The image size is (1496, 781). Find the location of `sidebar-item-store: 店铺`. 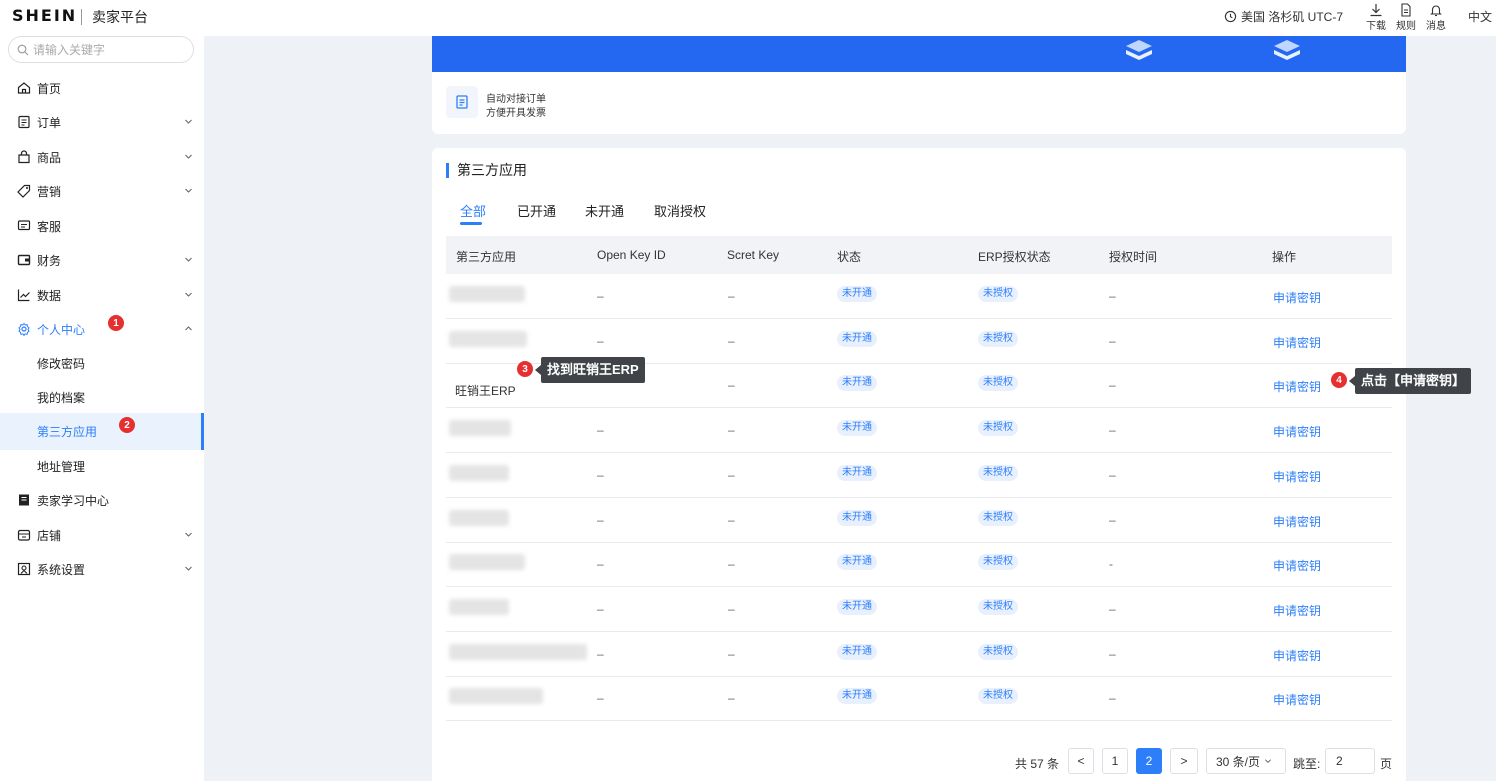

sidebar-item-store: 店铺 is located at coordinates (102, 535).